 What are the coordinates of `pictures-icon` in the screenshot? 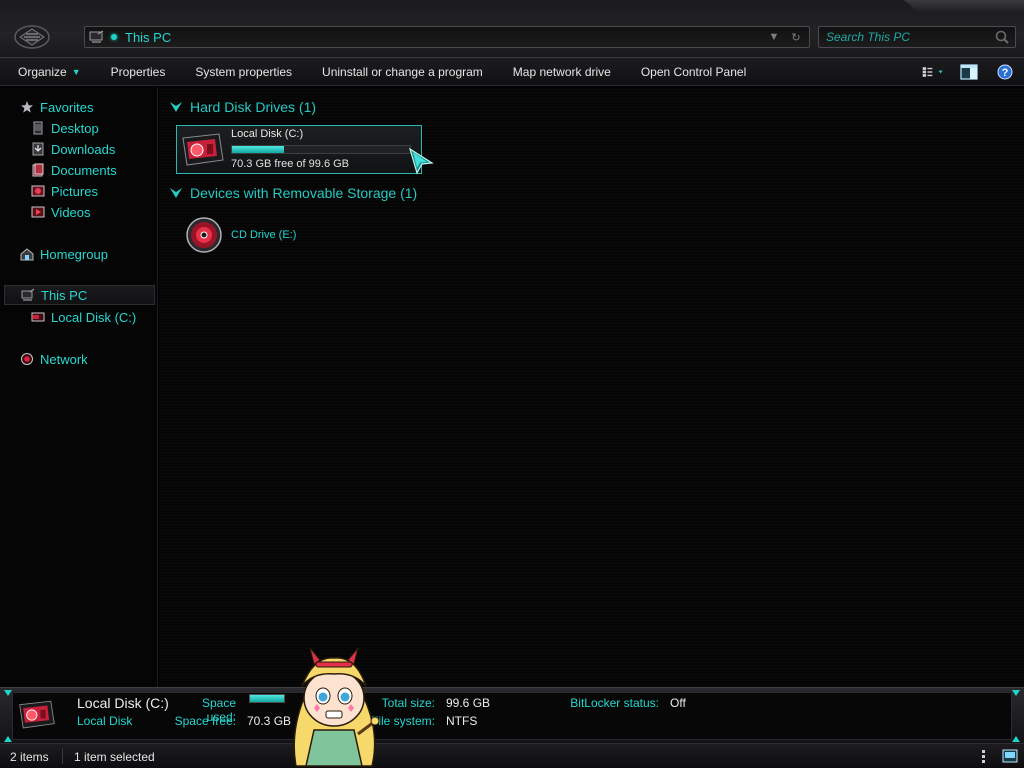 It's located at (38, 191).